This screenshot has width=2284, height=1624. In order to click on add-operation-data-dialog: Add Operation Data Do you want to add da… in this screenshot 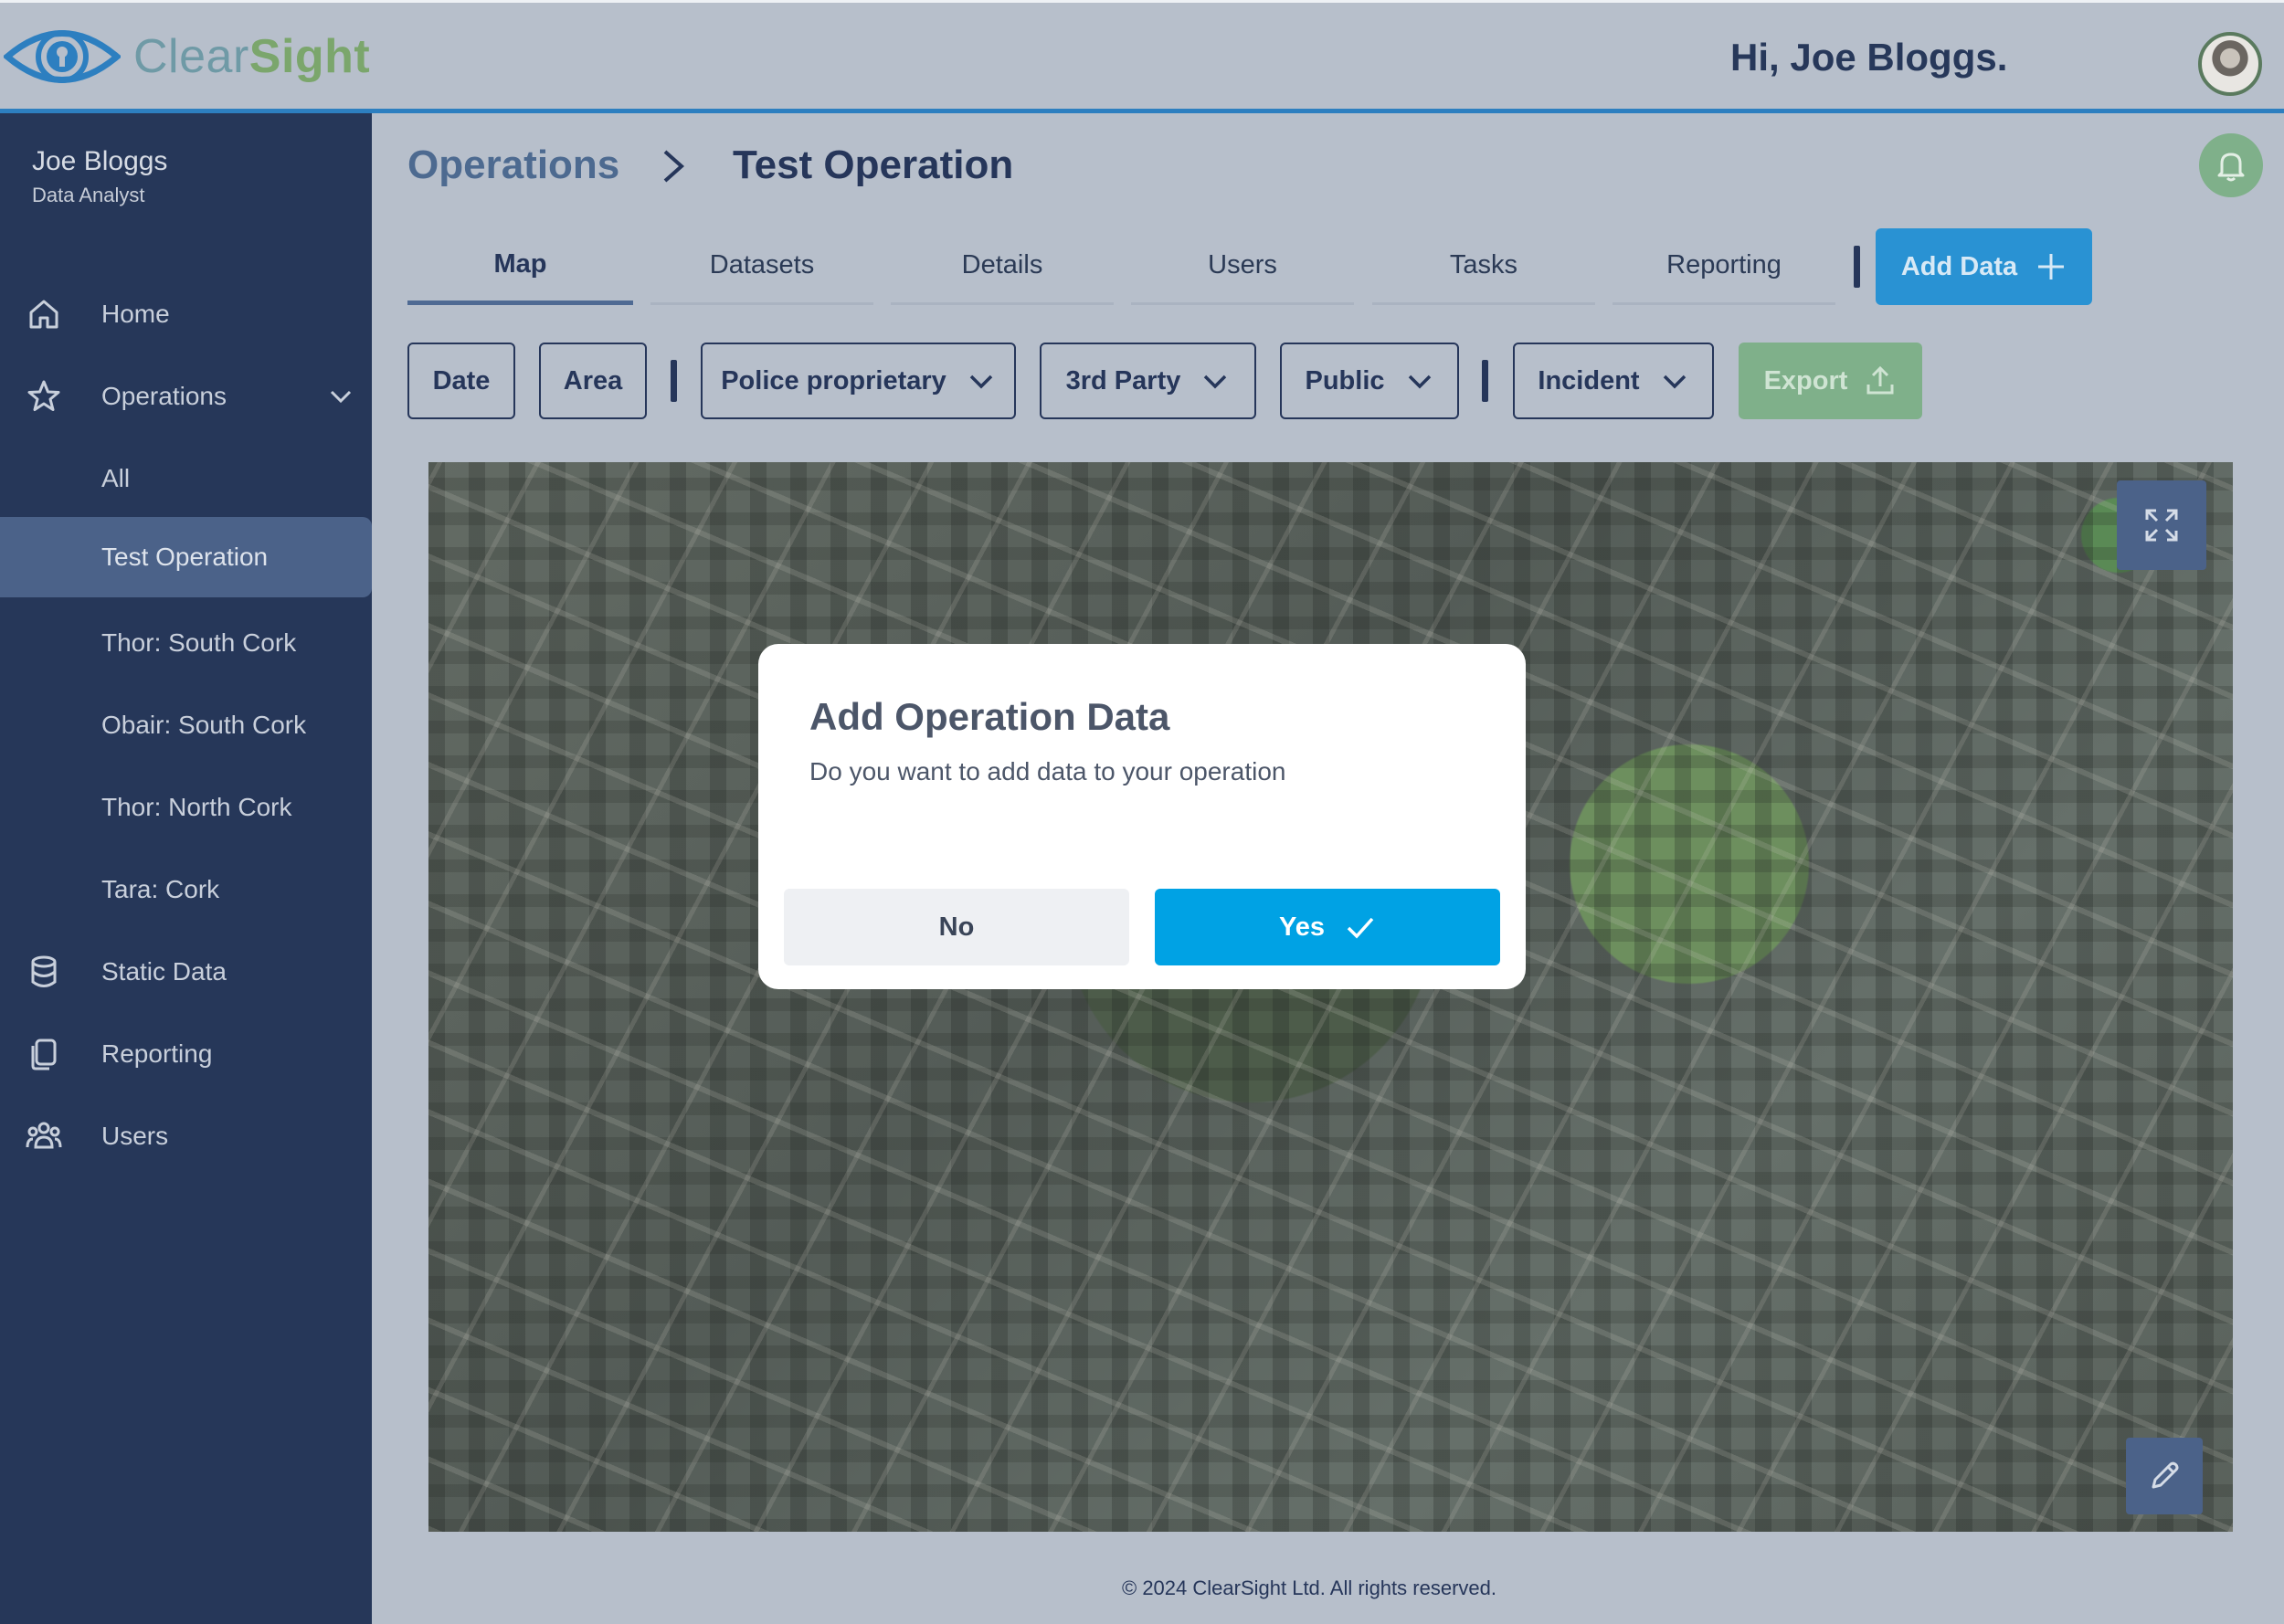, I will do `click(1142, 816)`.